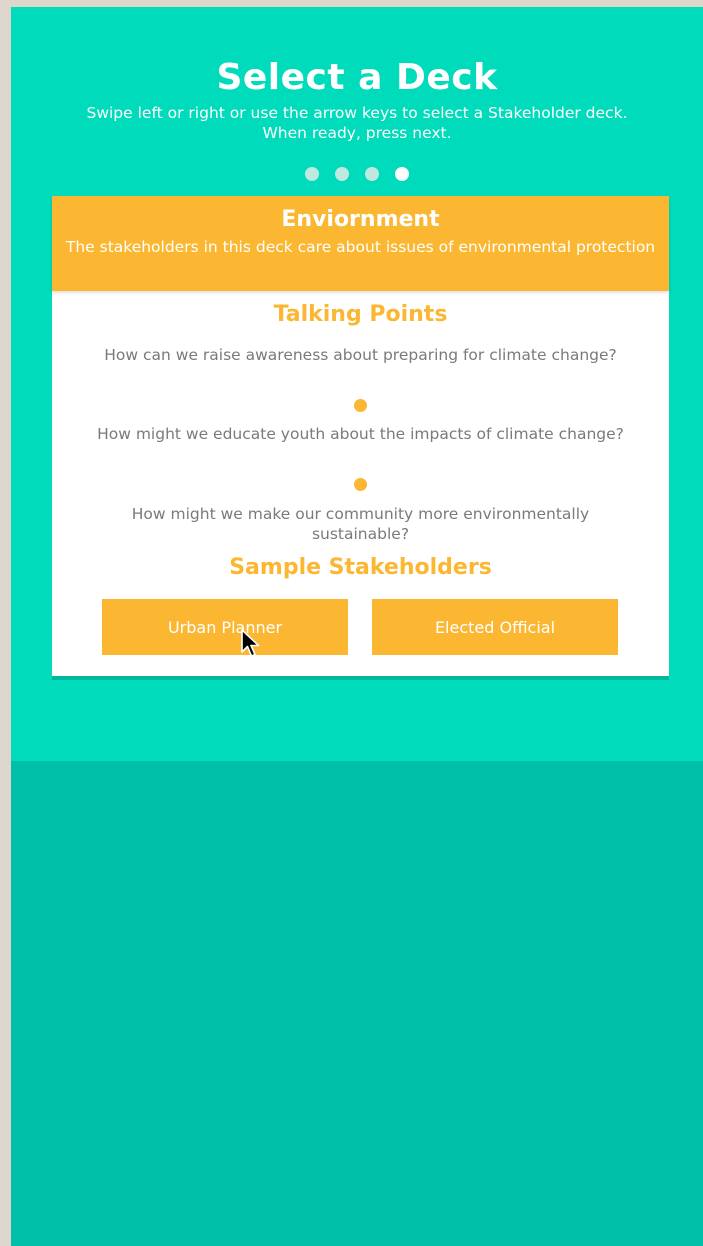  Describe the element at coordinates (357, 77) in the screenshot. I see `page-title: Select a Deck` at that location.